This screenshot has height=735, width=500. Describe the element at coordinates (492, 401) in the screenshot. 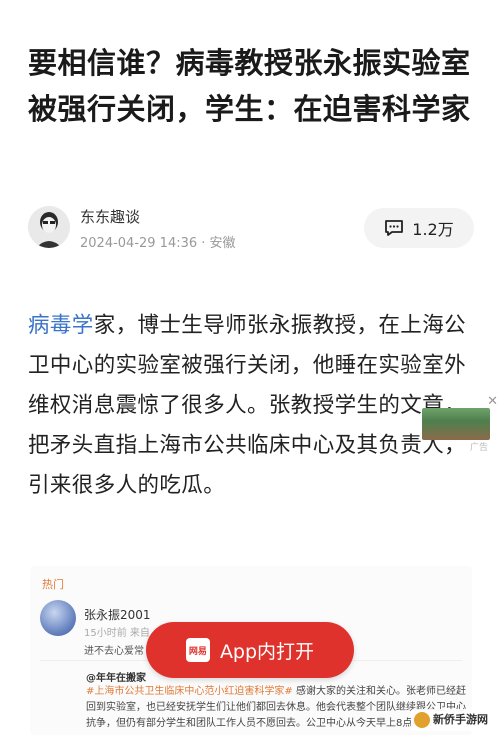

I see `ad-close-icon: ✕` at that location.